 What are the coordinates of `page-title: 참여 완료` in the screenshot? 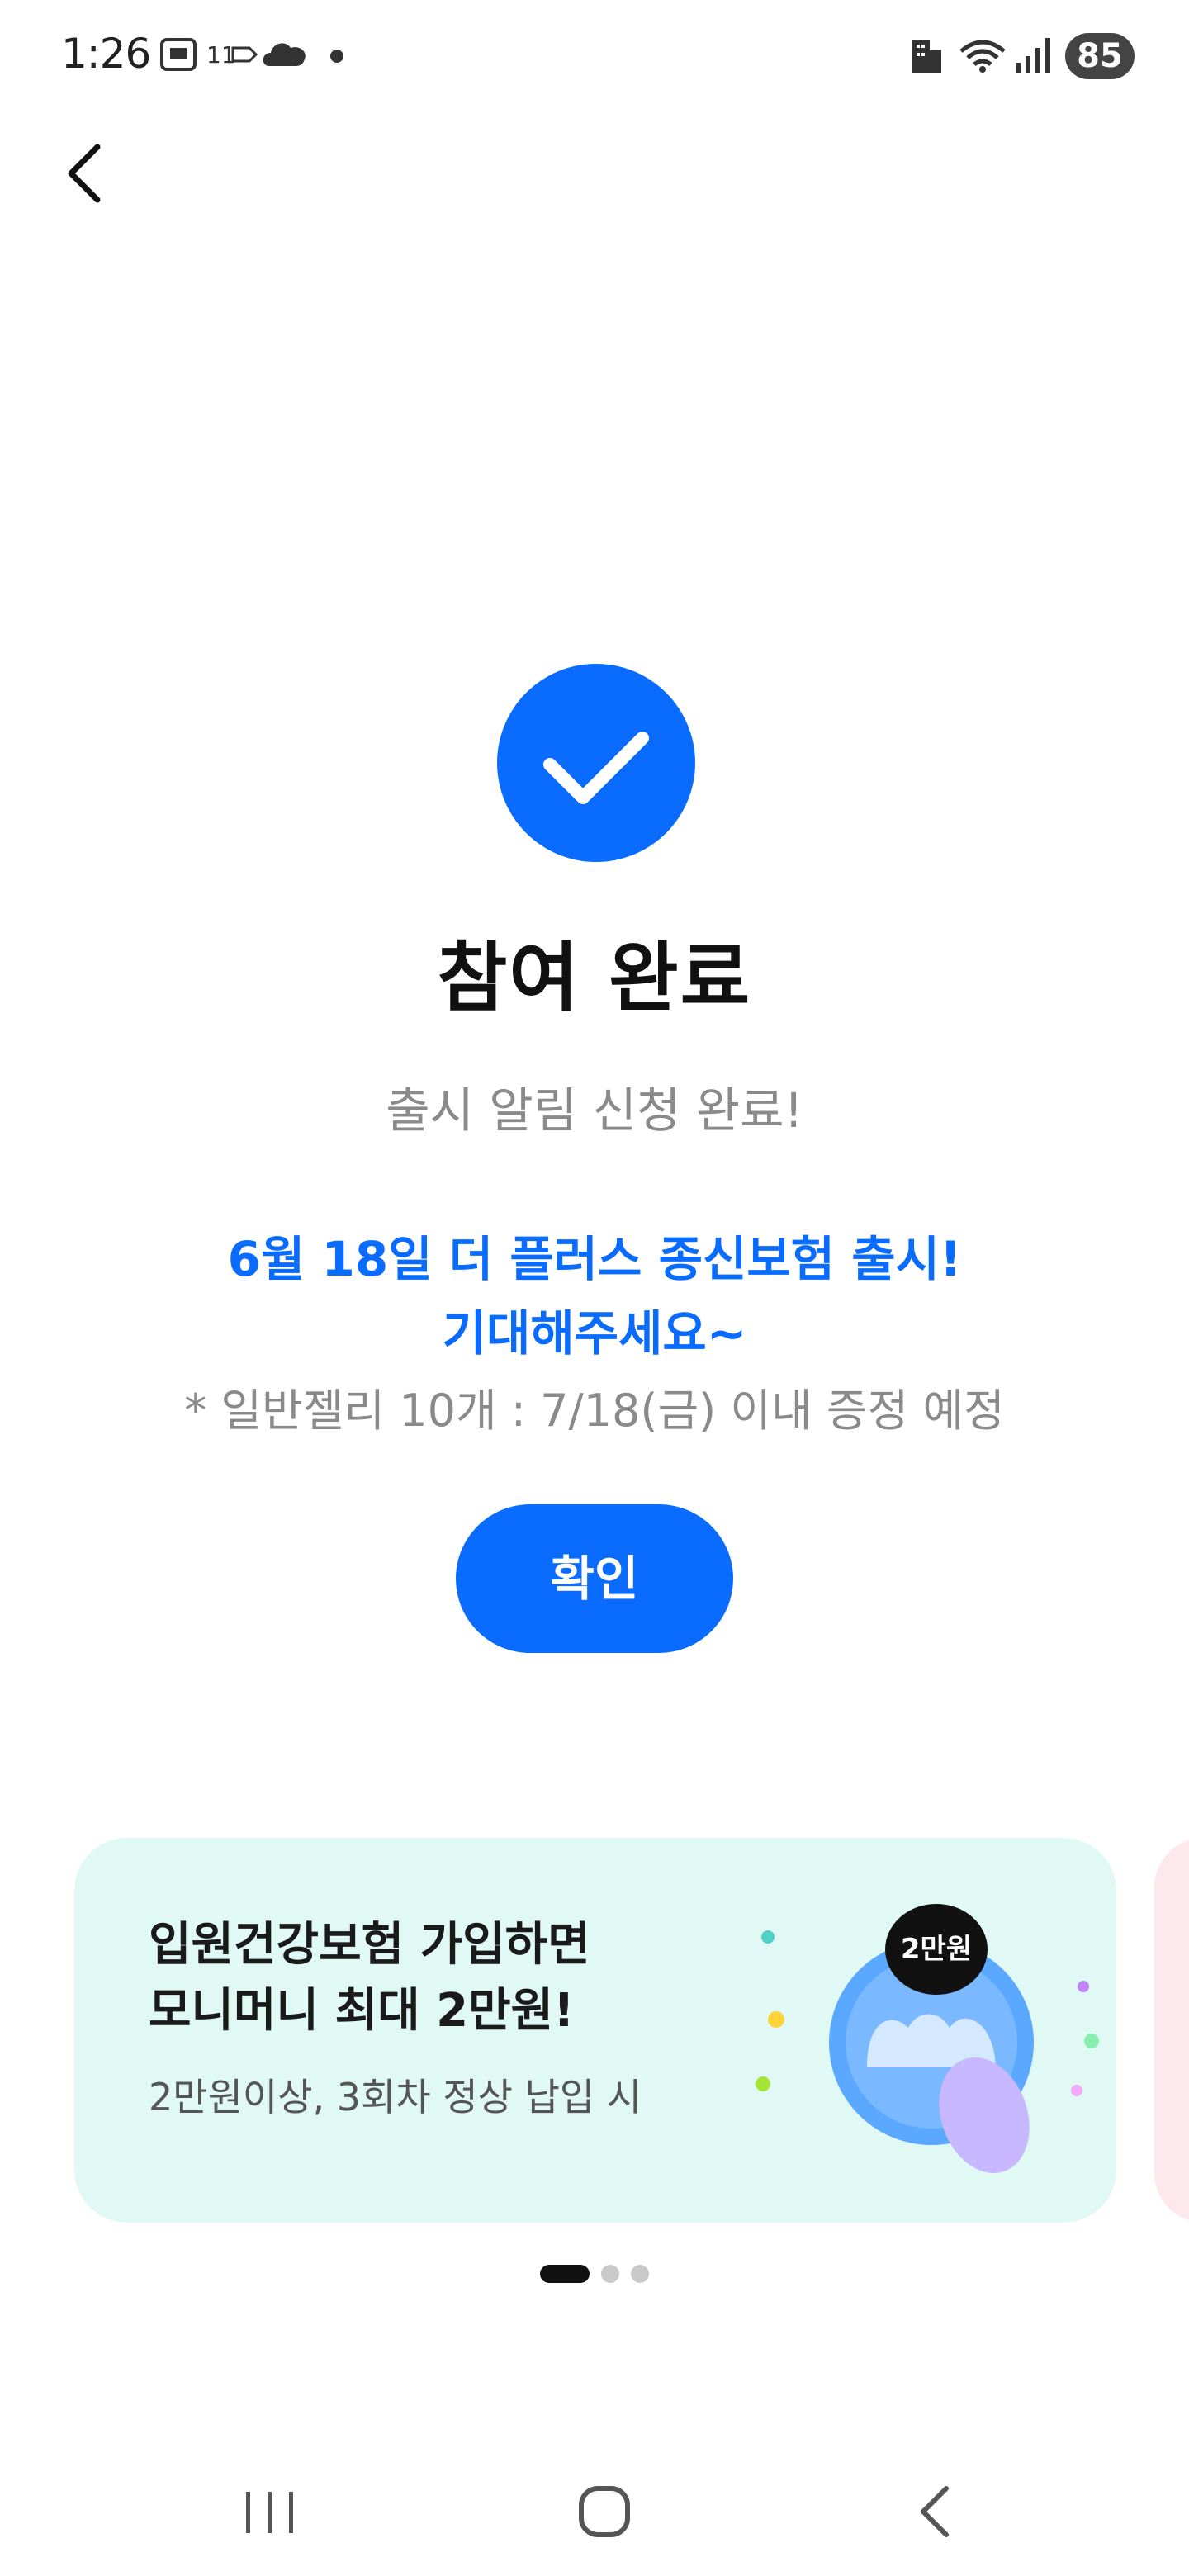 It's located at (594, 978).